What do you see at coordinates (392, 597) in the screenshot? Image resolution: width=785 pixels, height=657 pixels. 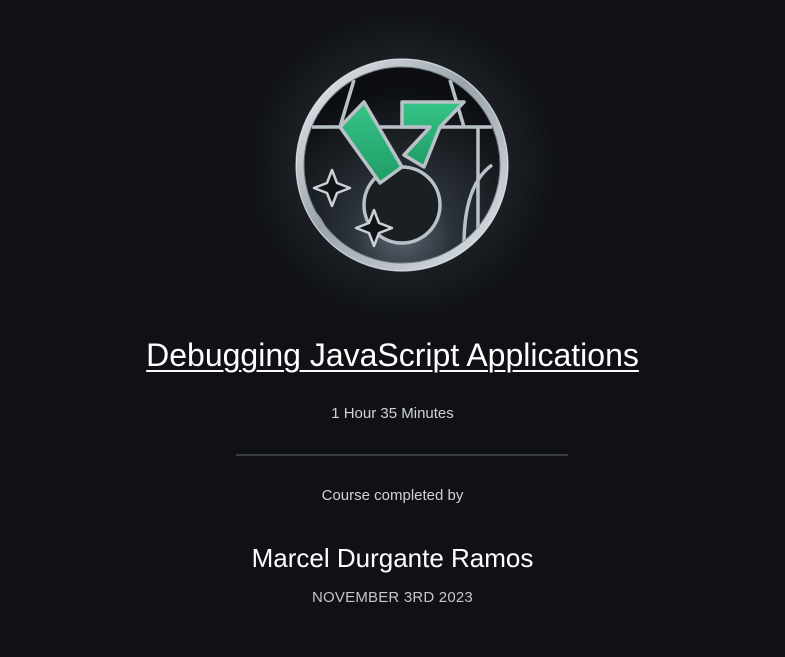 I see `completion-date: NOVEMBER 3RD 2023` at bounding box center [392, 597].